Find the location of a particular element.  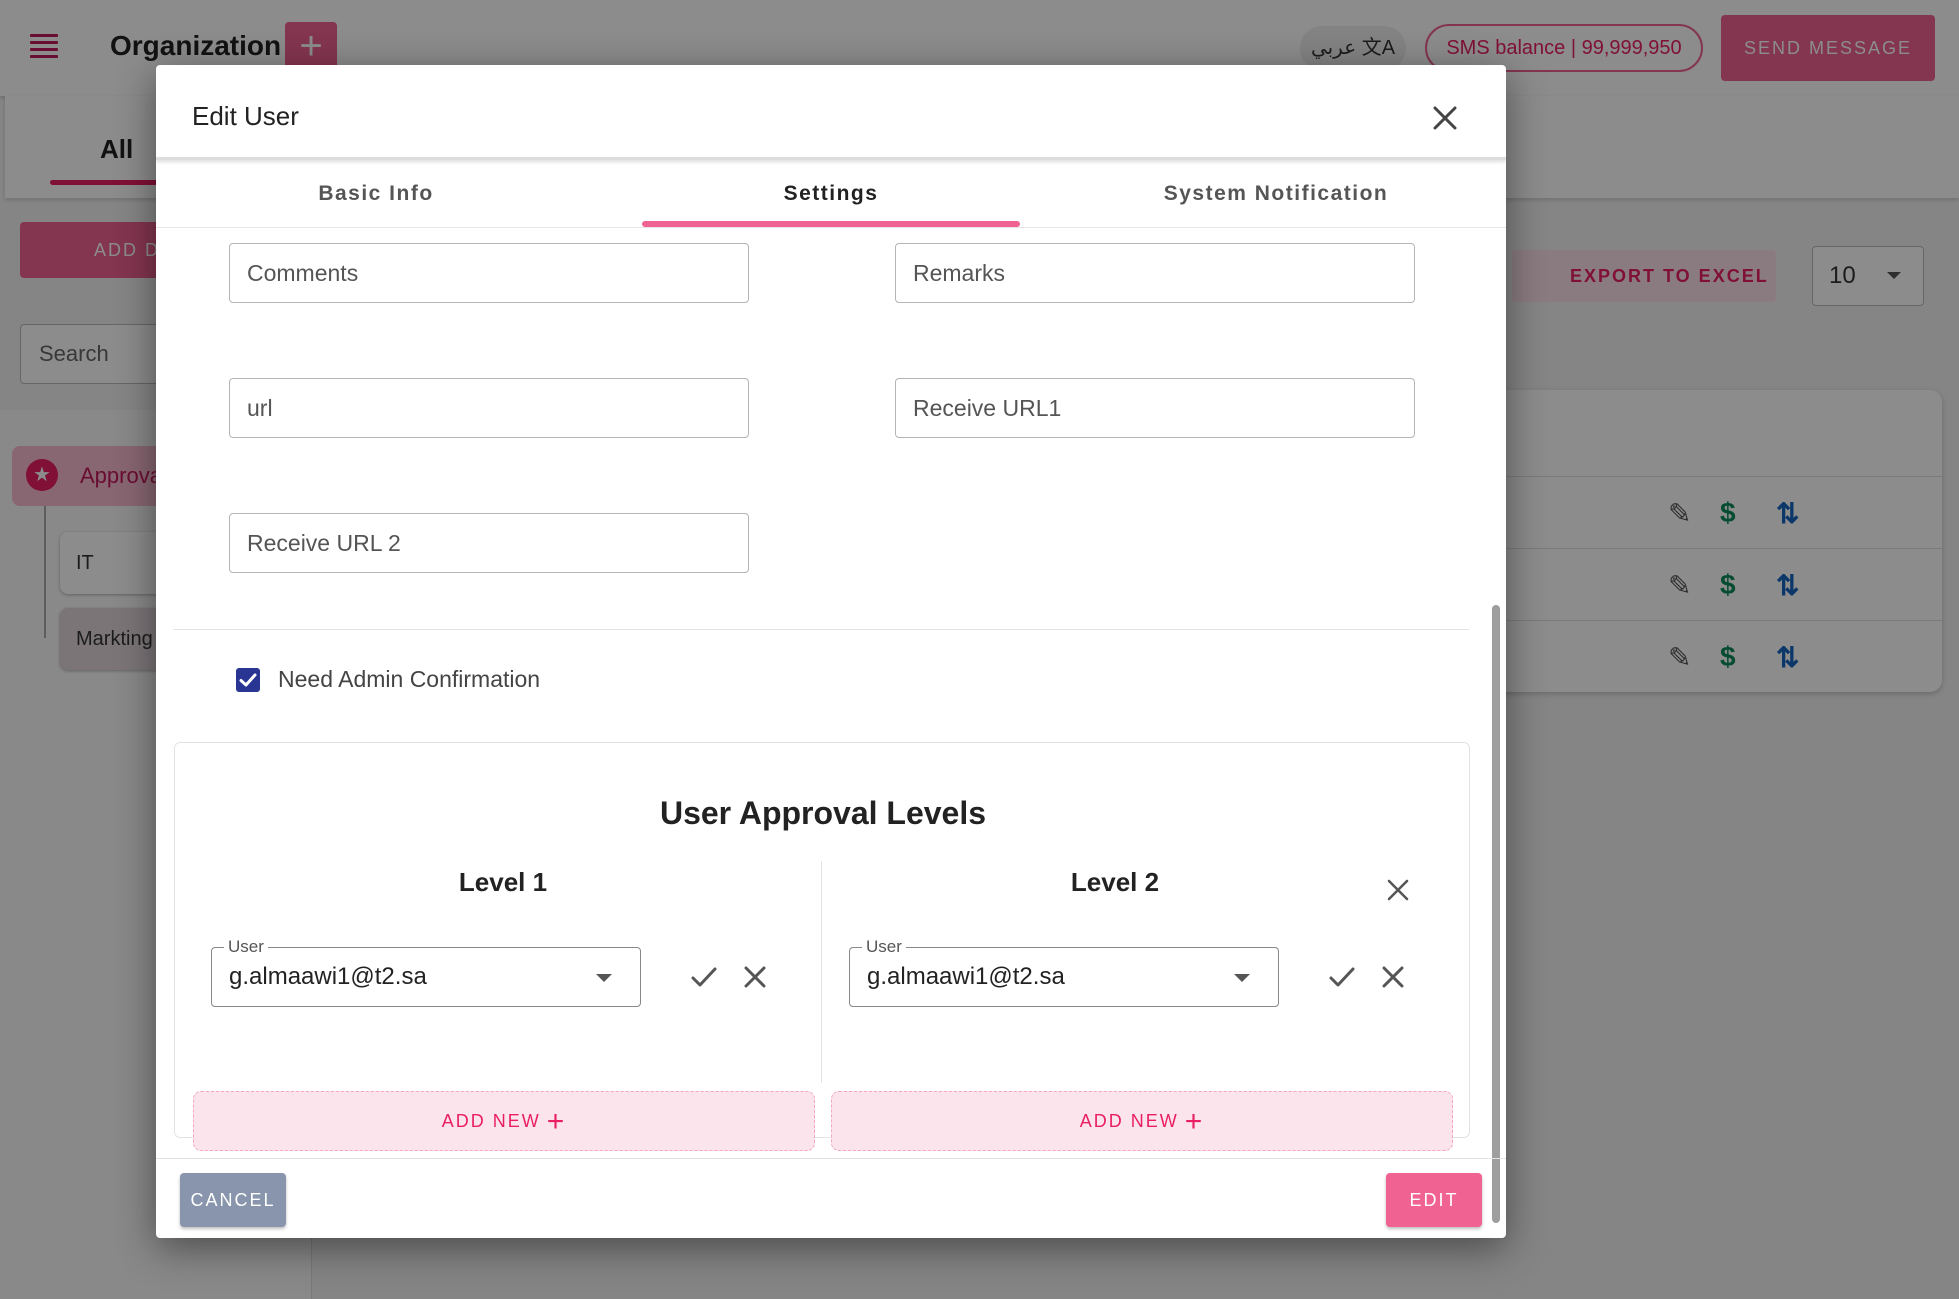

section-divider is located at coordinates (821, 629).